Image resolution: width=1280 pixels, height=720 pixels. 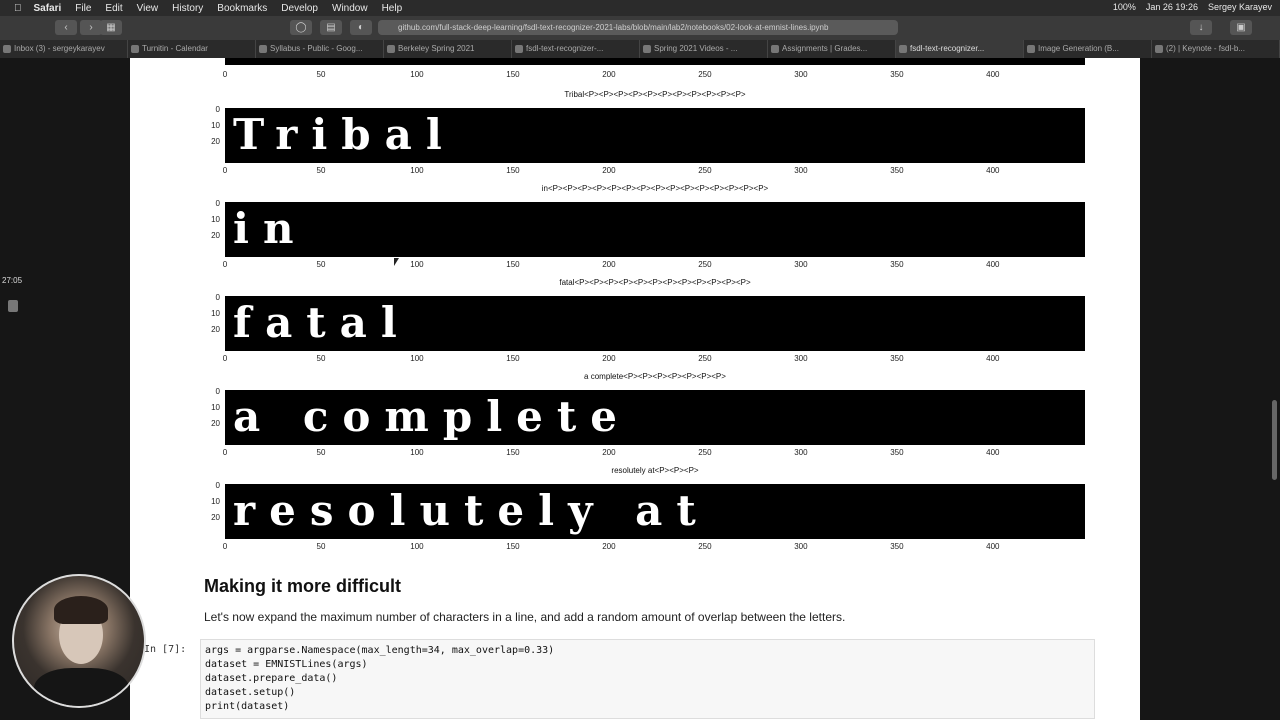 What do you see at coordinates (801, 170) in the screenshot?
I see `plot0-xtick-300: 300` at bounding box center [801, 170].